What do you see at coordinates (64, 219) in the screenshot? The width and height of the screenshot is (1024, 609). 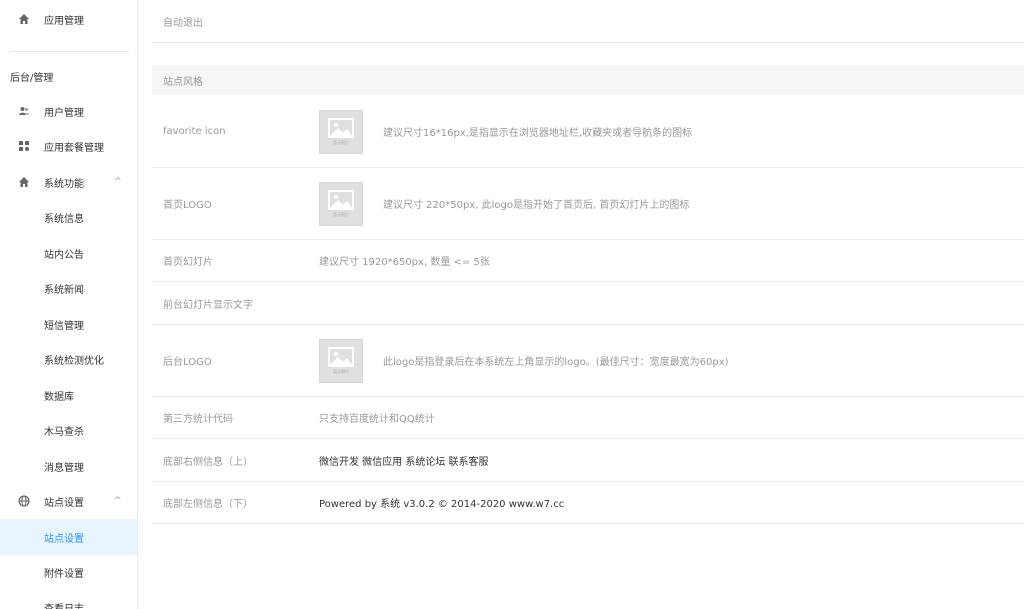 I see `sidebar-item-label: 系统信息` at bounding box center [64, 219].